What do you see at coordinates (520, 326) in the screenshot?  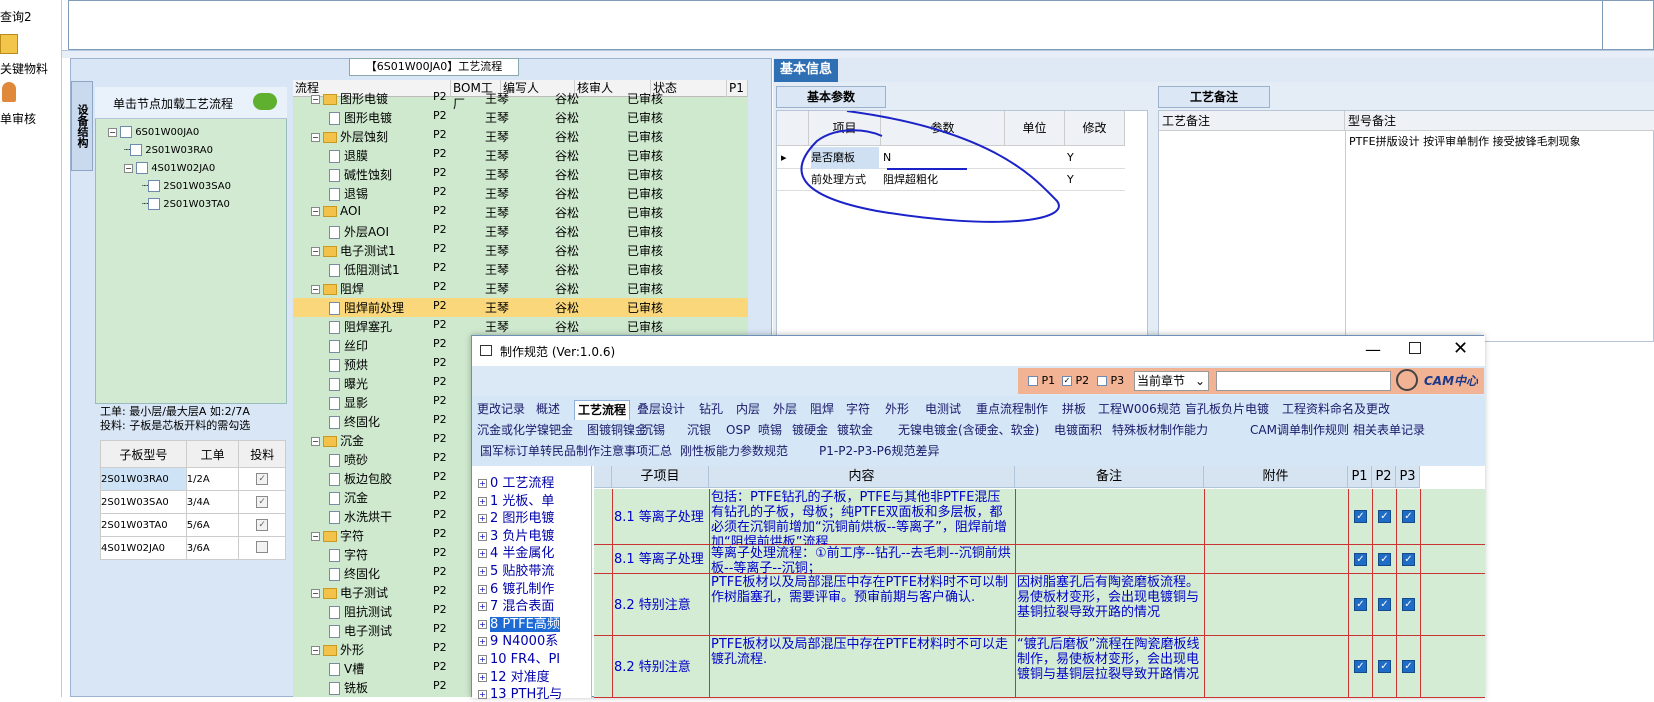 I see `process-row: 阻焊塞孔 P2 王琴 谷松 已审核` at bounding box center [520, 326].